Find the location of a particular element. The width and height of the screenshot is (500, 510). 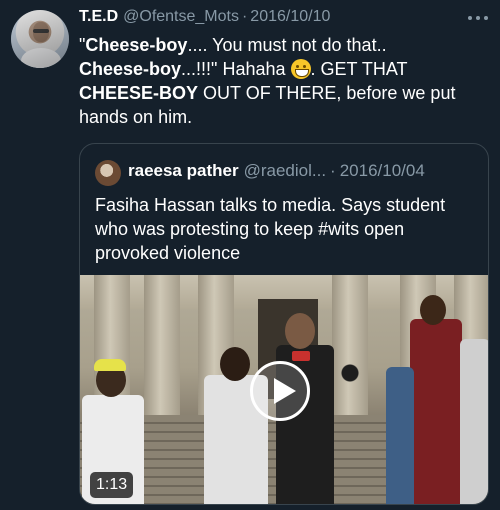

tweet-header: T.E.D @Ofentse_Mots · 2016/10/10 is located at coordinates (204, 19).